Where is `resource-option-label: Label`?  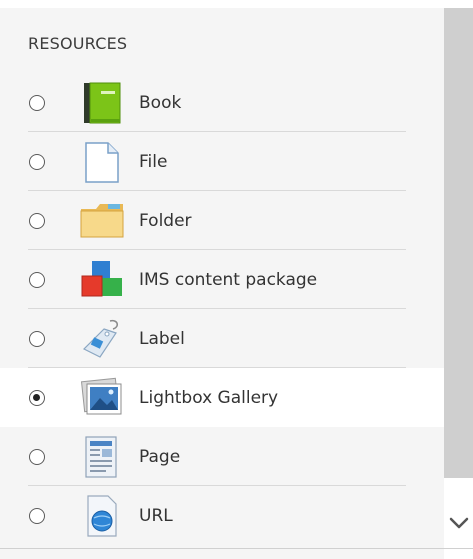
resource-option-label: Label is located at coordinates (222, 338).